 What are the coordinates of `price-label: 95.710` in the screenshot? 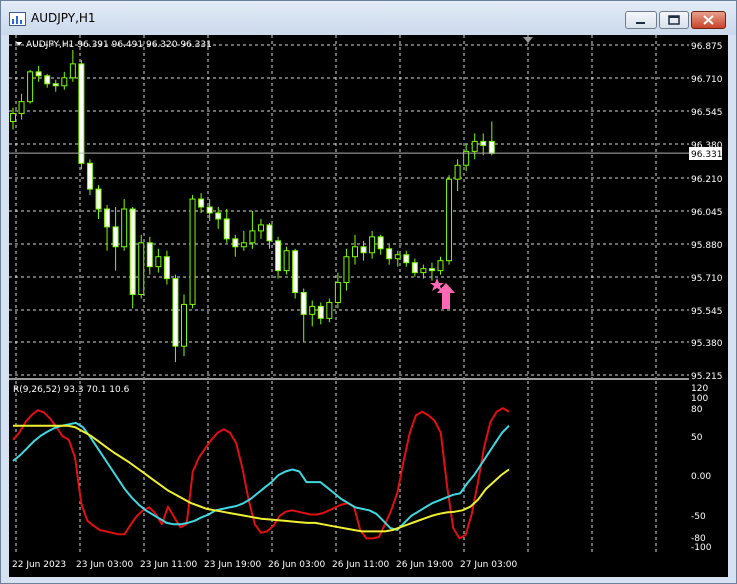 It's located at (707, 279).